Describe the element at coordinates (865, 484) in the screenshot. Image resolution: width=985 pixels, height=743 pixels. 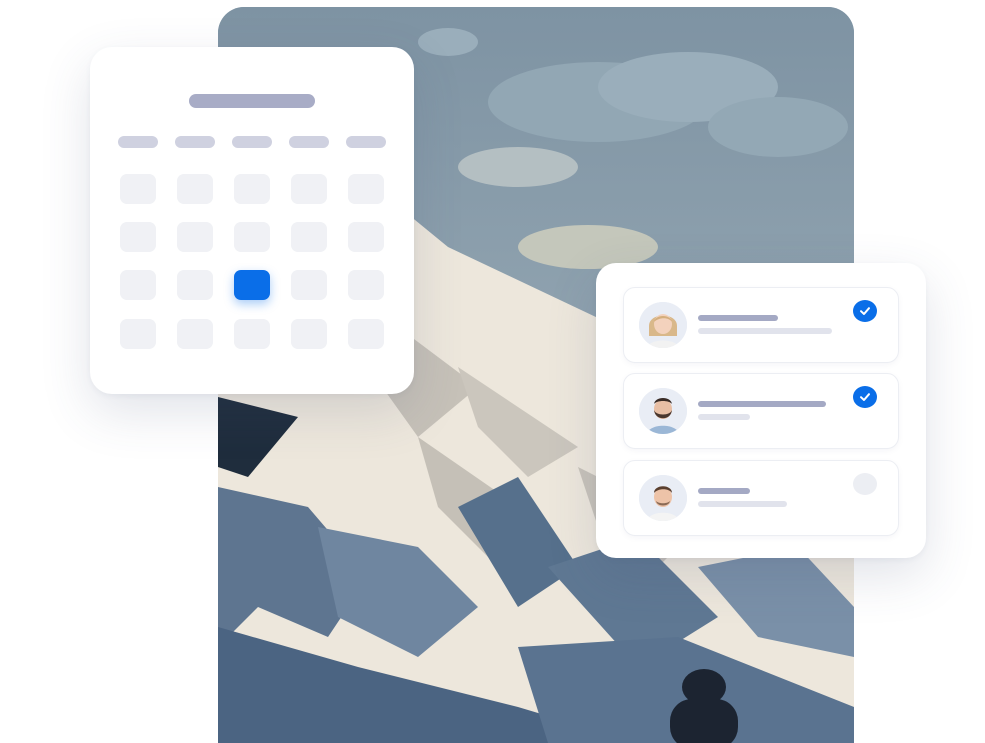
I see `unchecked-icon` at that location.